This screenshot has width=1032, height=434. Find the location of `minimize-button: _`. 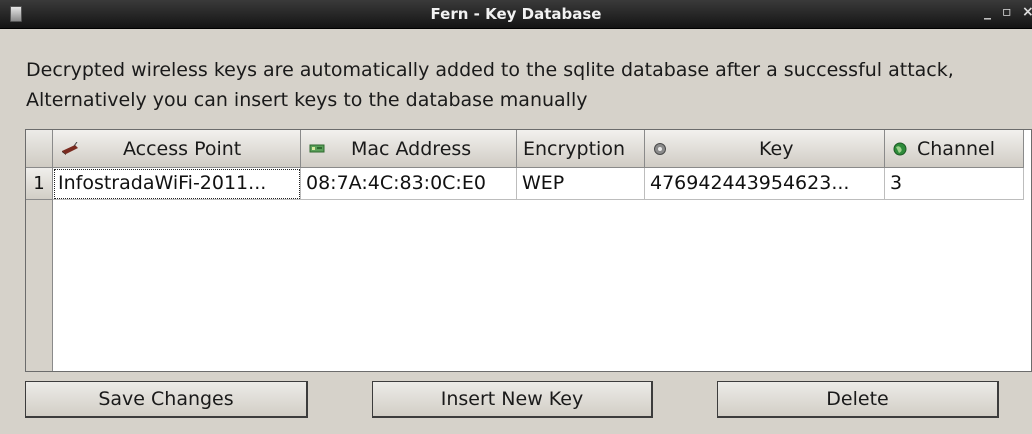

minimize-button: _ is located at coordinates (987, 12).